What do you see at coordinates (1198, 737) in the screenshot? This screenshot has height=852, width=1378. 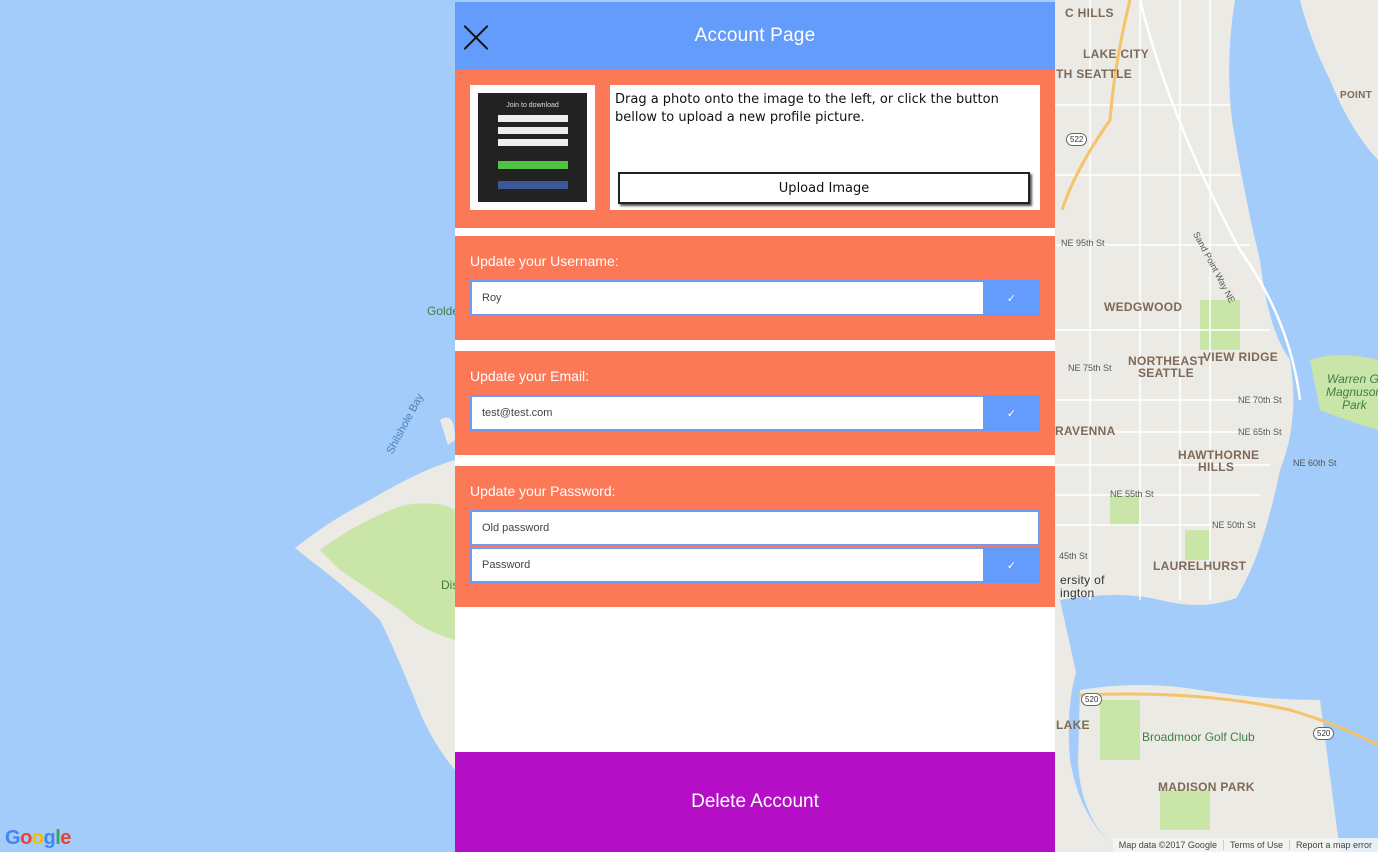 I see `map-label-broadmoor: Broadmoor Golf Club` at bounding box center [1198, 737].